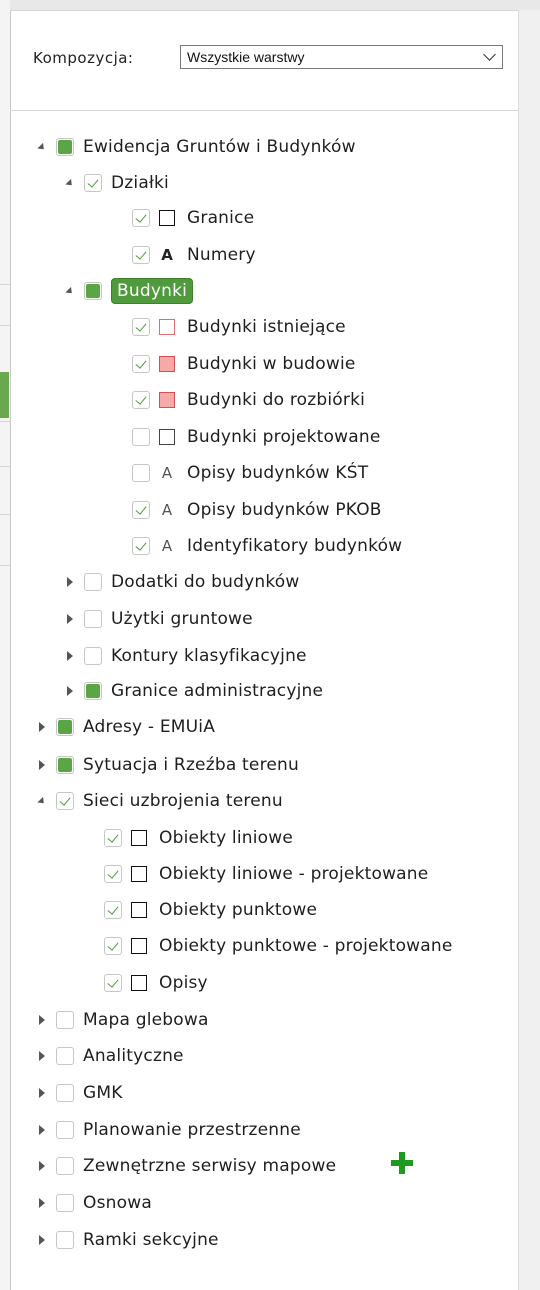  Describe the element at coordinates (186, 1166) in the screenshot. I see `tree-item-zewnetrzne-serwisy: Zewnętrzne serwisy mapowe` at that location.